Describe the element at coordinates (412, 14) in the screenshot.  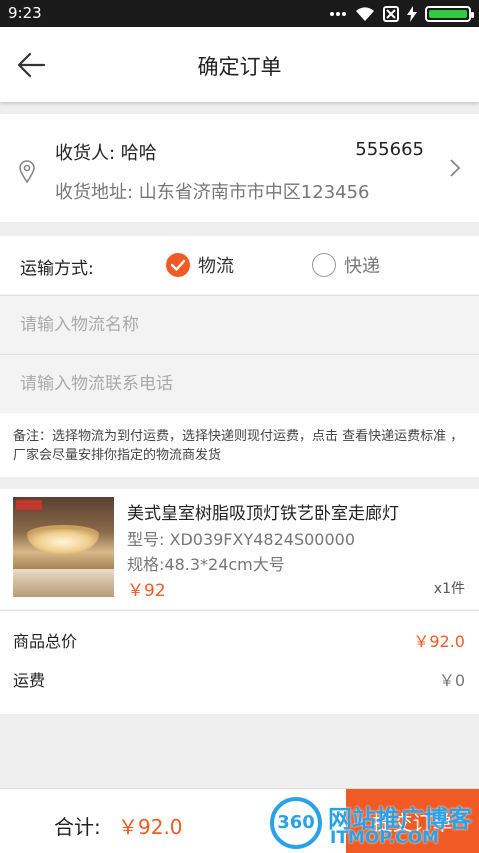
I see `charging-icon` at that location.